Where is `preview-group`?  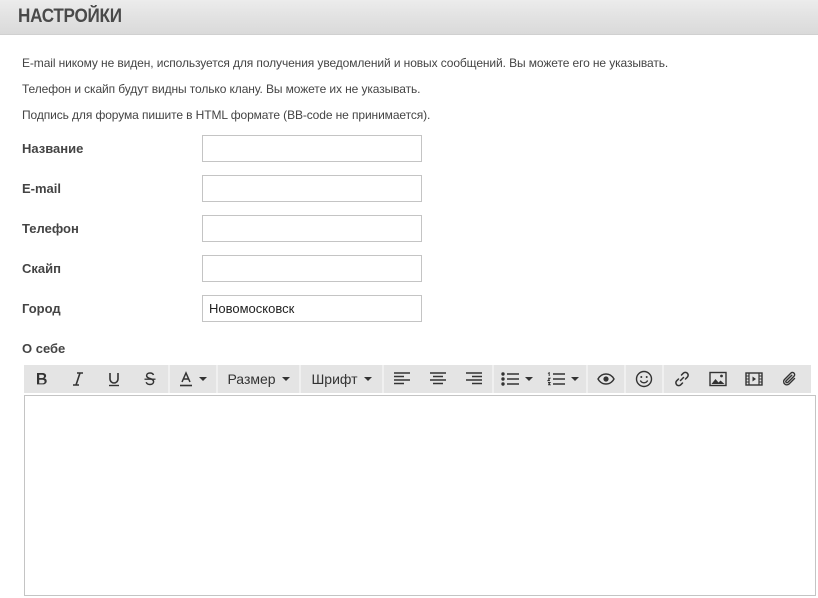 preview-group is located at coordinates (606, 379).